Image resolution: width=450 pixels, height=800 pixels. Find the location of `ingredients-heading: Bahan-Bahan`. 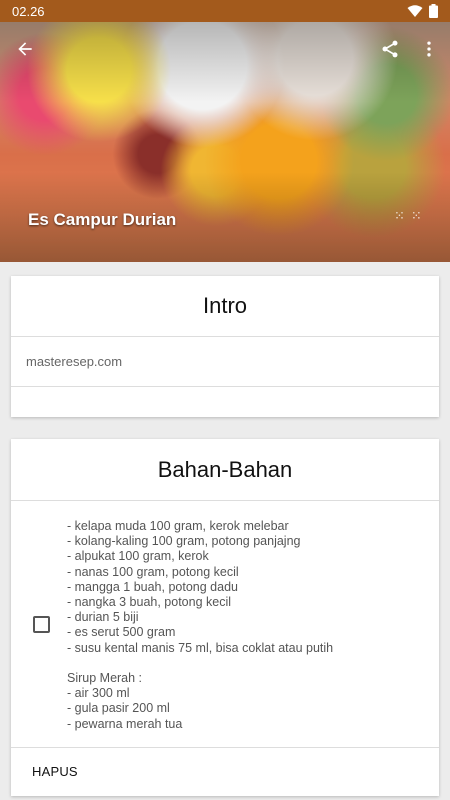

ingredients-heading: Bahan-Bahan is located at coordinates (225, 470).